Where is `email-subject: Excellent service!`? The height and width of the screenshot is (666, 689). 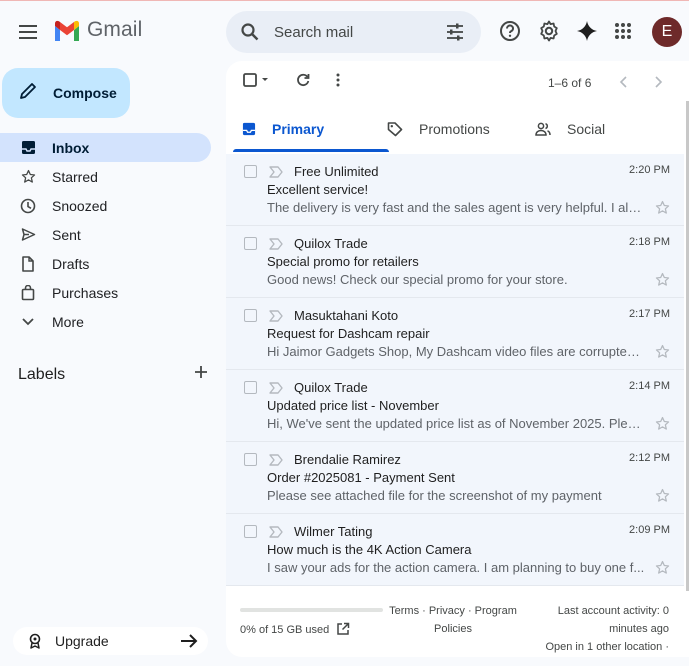 email-subject: Excellent service! is located at coordinates (318, 189).